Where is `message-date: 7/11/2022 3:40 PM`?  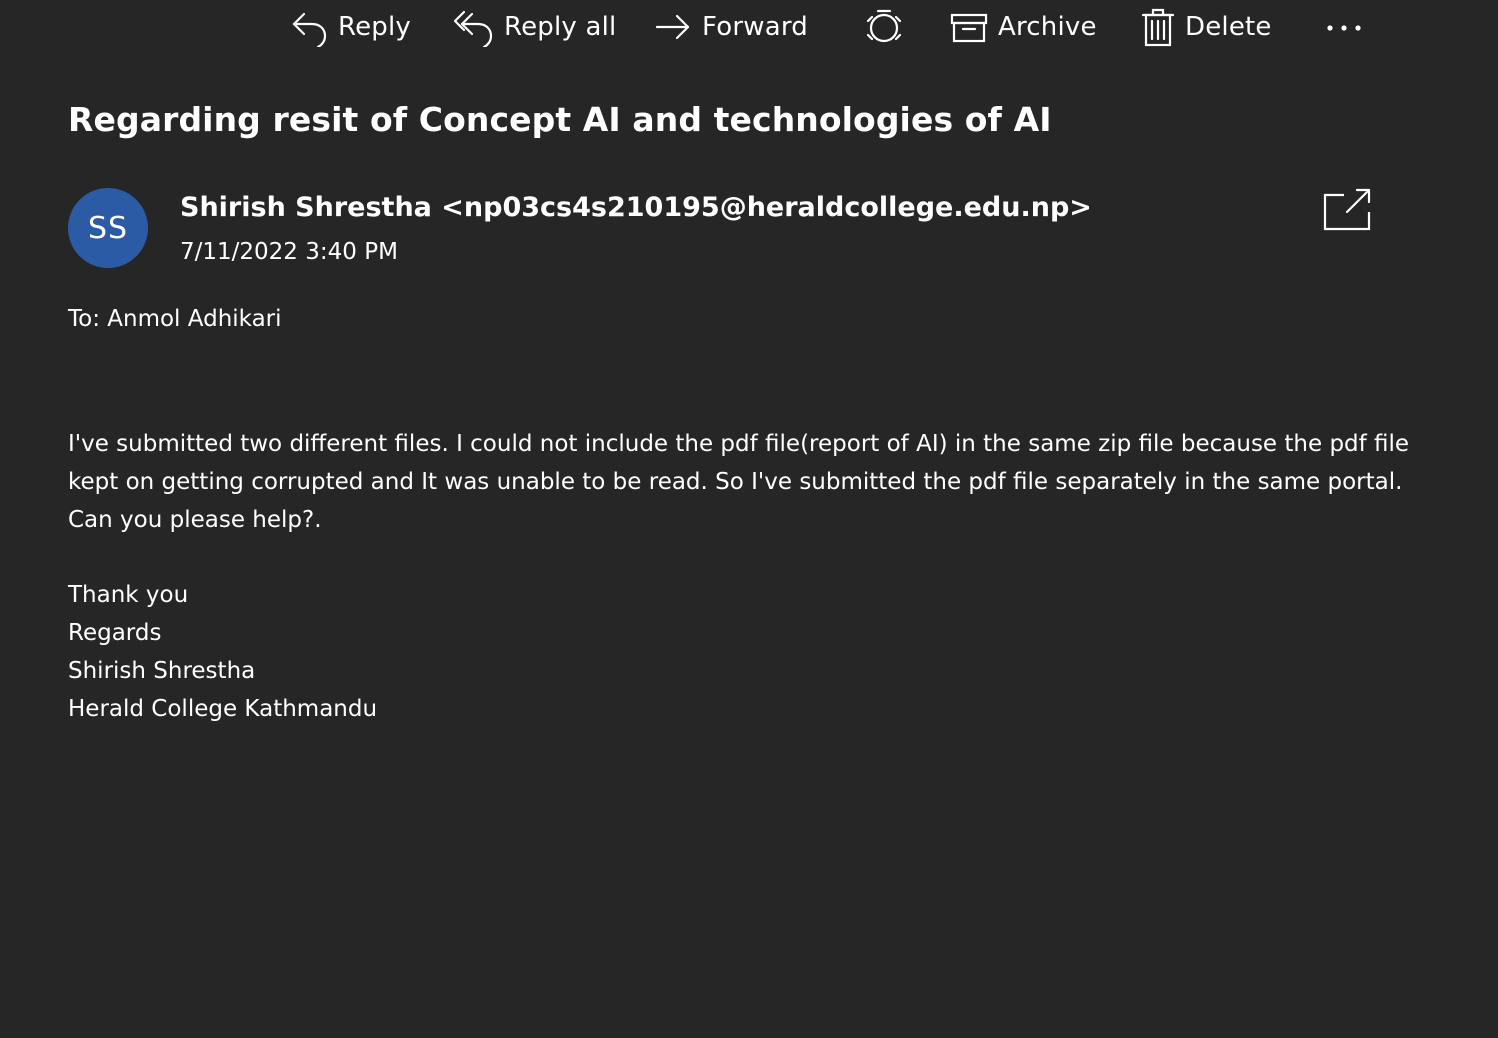 message-date: 7/11/2022 3:40 PM is located at coordinates (289, 252).